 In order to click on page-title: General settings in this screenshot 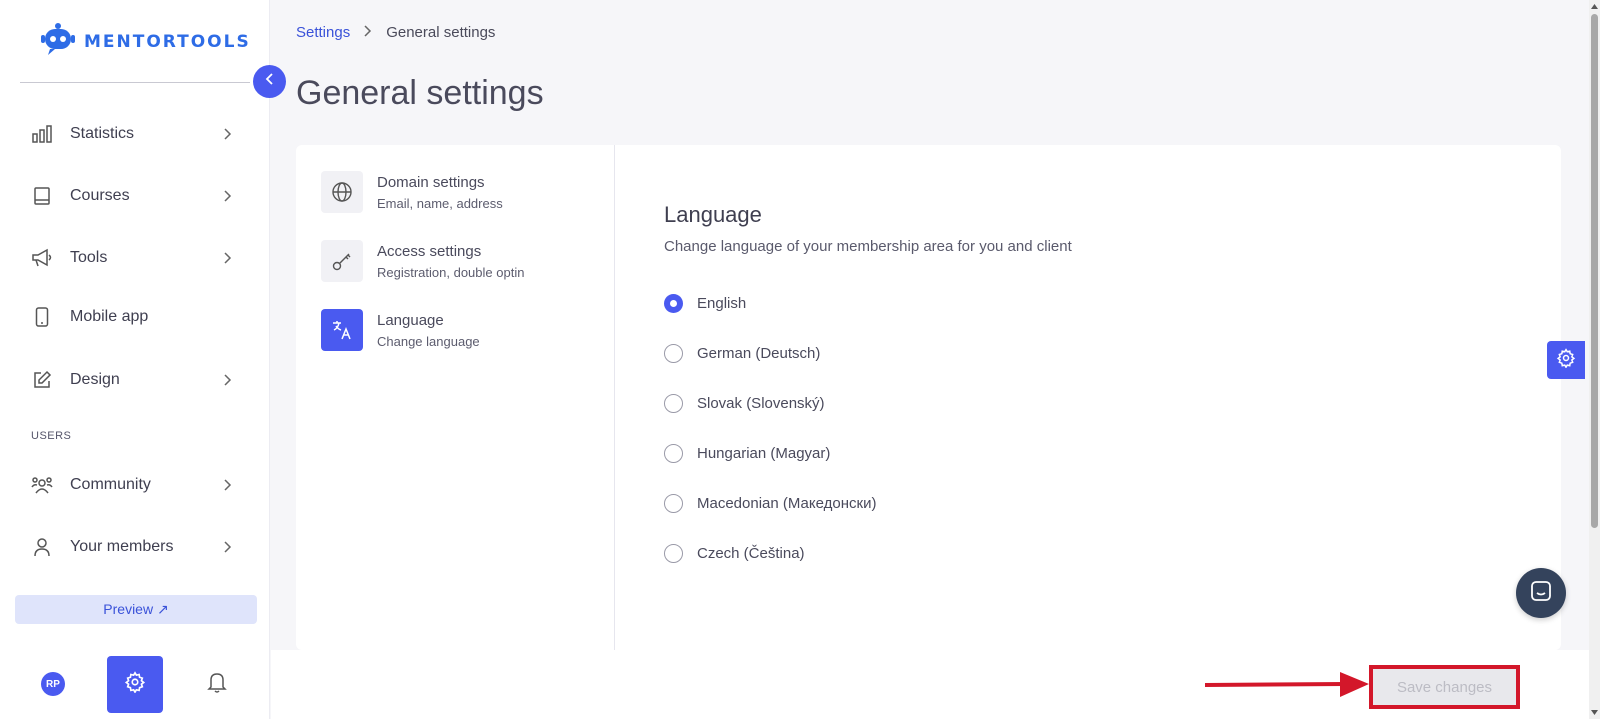, I will do `click(420, 93)`.